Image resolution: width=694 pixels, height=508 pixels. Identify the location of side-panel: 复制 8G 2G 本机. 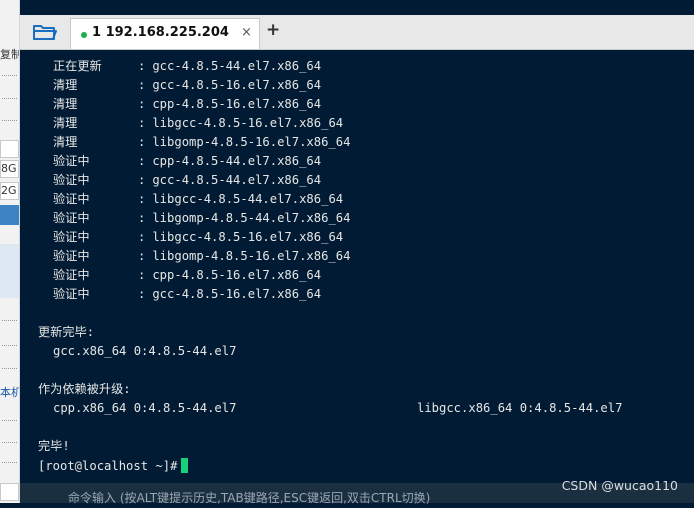
(10, 251).